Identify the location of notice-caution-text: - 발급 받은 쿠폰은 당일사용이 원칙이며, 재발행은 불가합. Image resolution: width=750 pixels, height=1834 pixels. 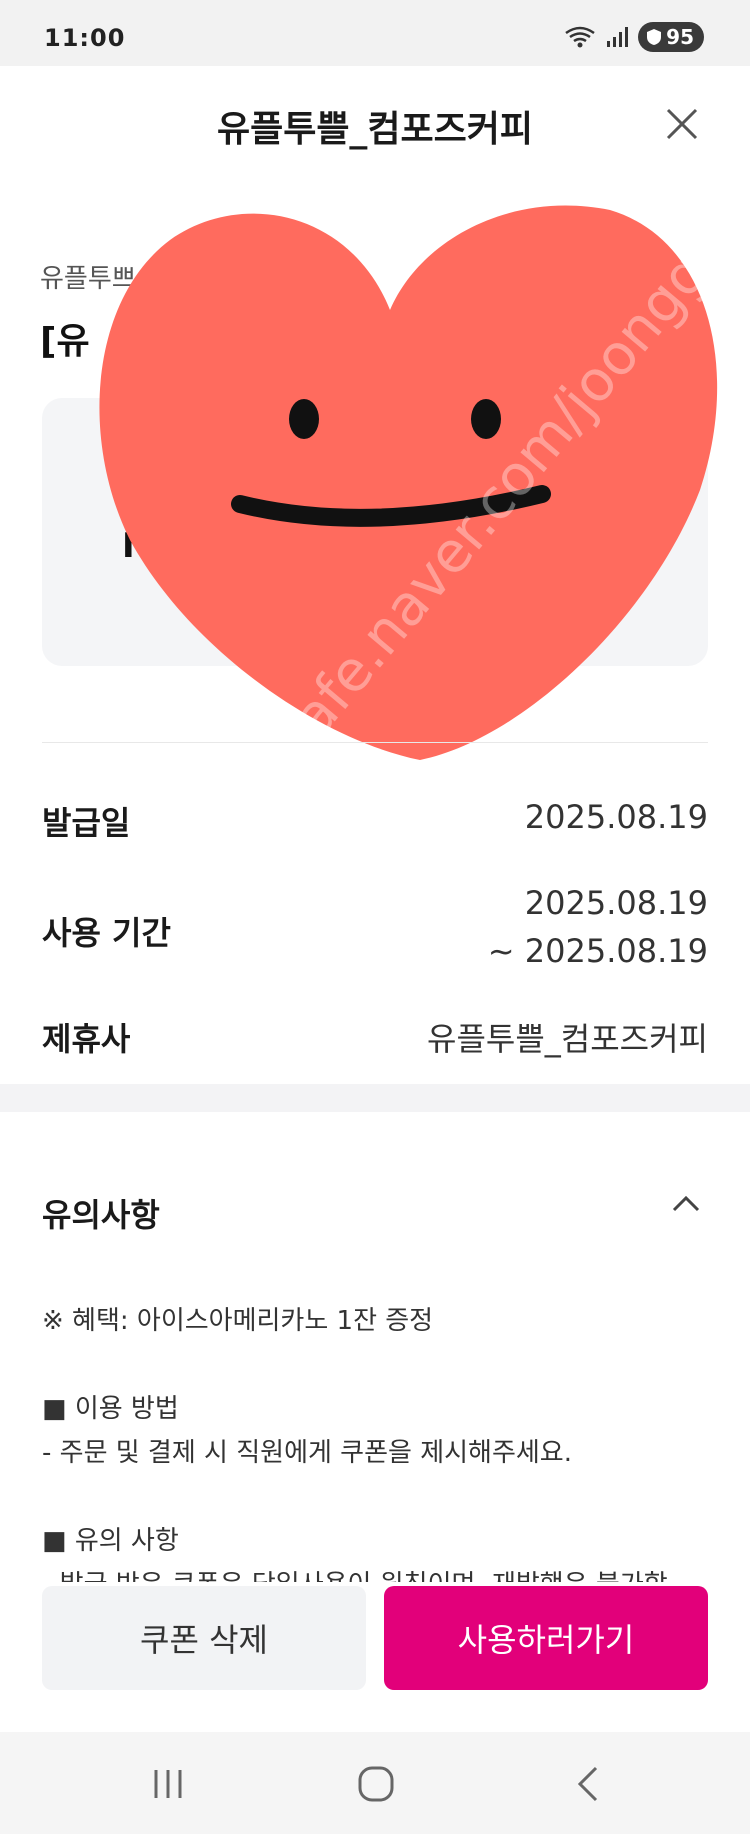
(355, 1574).